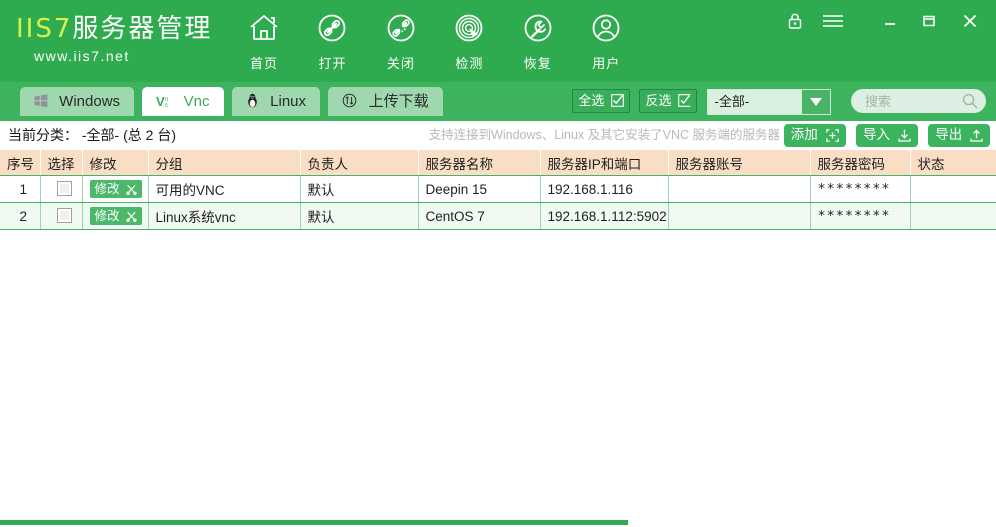  Describe the element at coordinates (606, 63) in the screenshot. I see `toolbar-label-user: 用户` at that location.